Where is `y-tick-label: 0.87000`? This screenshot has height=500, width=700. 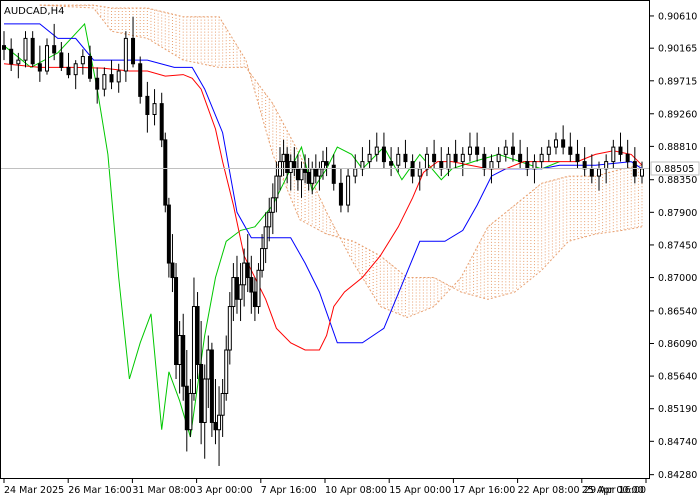
y-tick-label: 0.87000 is located at coordinates (677, 278).